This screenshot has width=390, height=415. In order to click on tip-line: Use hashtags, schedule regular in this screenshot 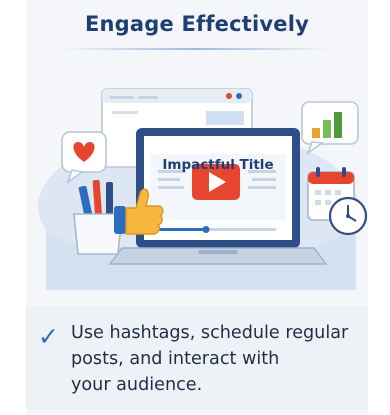, I will do `click(210, 333)`.